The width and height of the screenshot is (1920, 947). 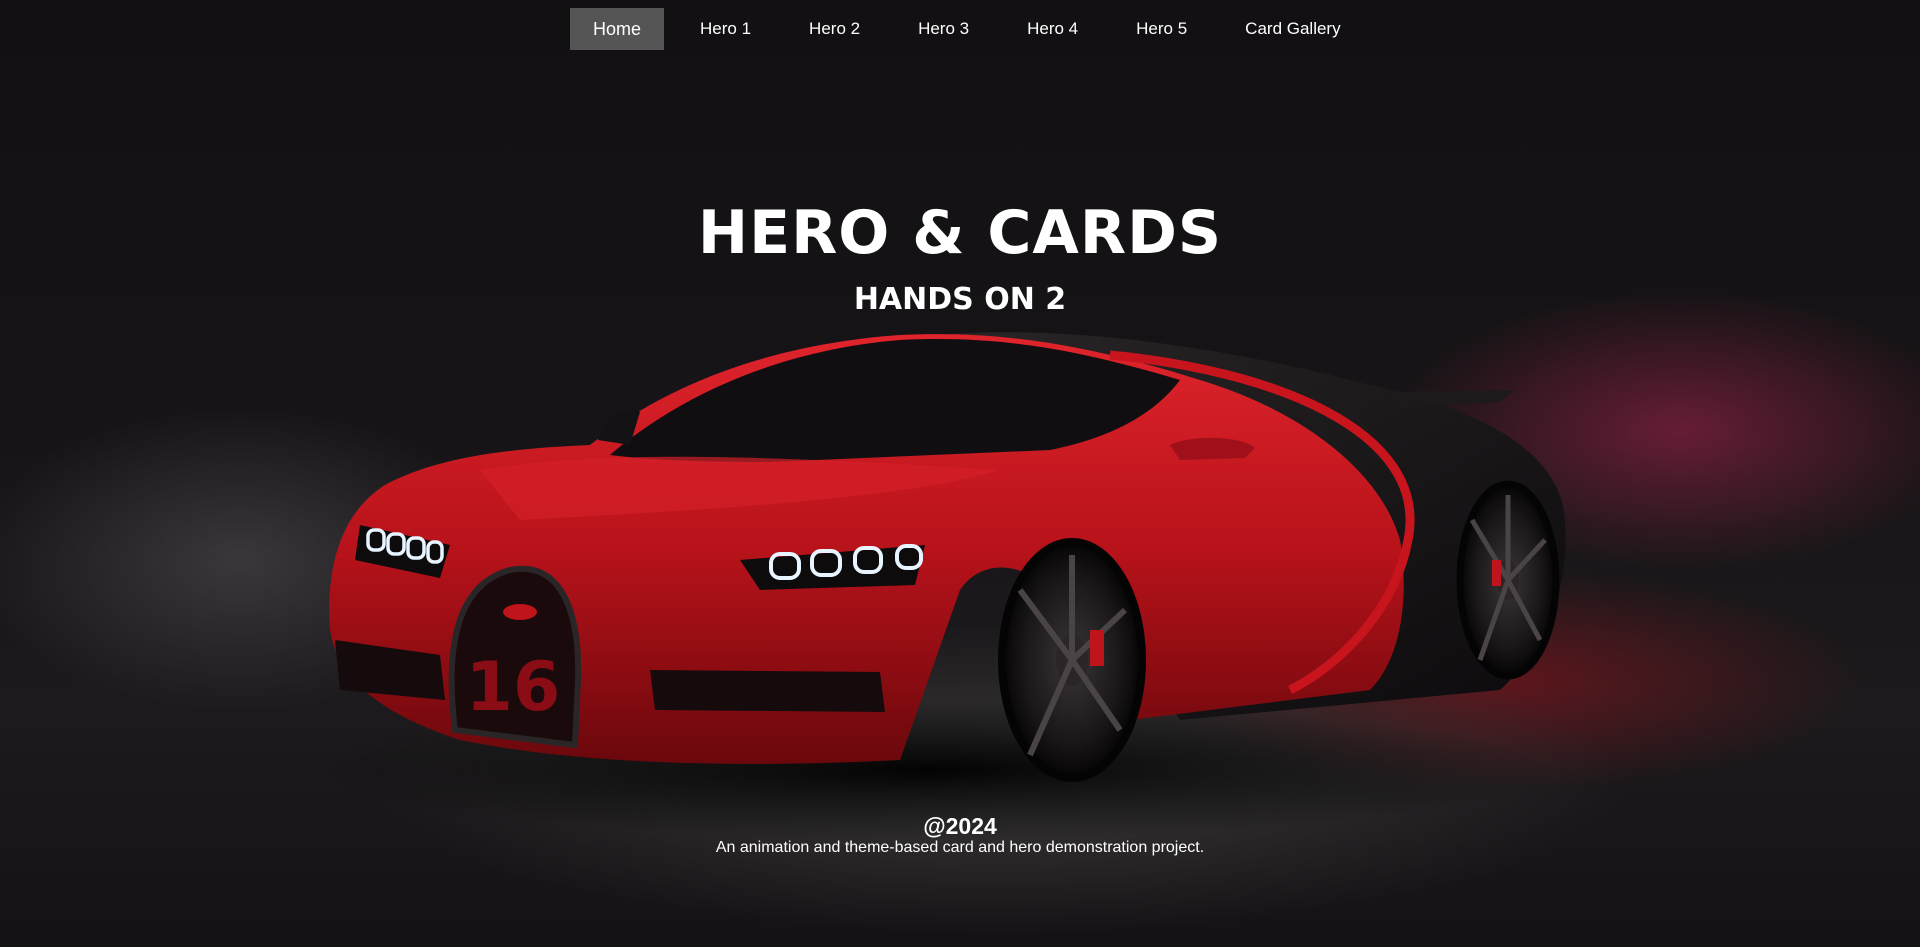 I want to click on hero-subtitle: HANDS ON 2, so click(x=960, y=299).